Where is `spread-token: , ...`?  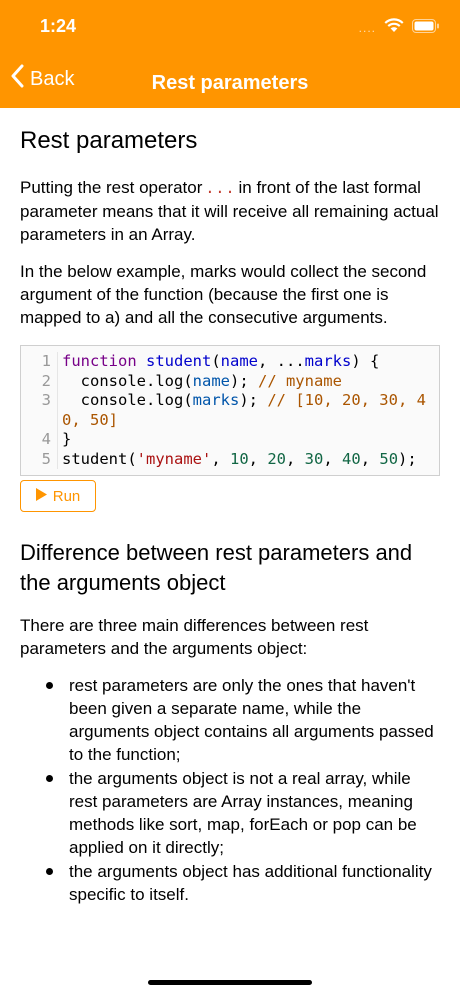 spread-token: , ... is located at coordinates (281, 361).